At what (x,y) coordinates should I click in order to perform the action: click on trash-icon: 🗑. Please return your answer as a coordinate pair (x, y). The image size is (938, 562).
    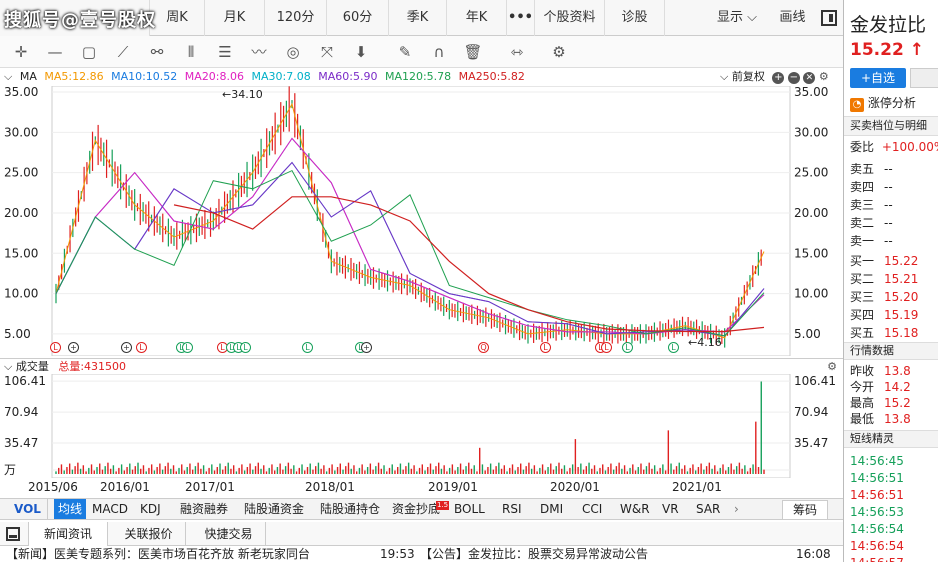
    Looking at the image, I should click on (473, 52).